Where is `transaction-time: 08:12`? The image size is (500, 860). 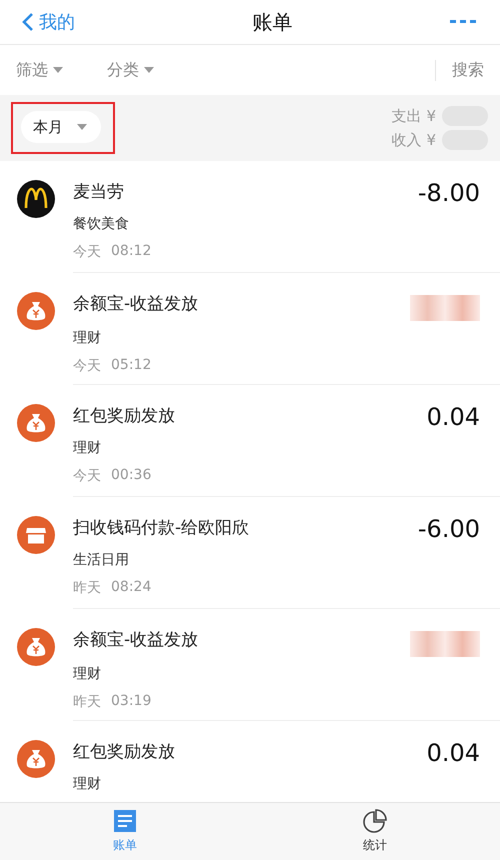 transaction-time: 08:12 is located at coordinates (131, 252).